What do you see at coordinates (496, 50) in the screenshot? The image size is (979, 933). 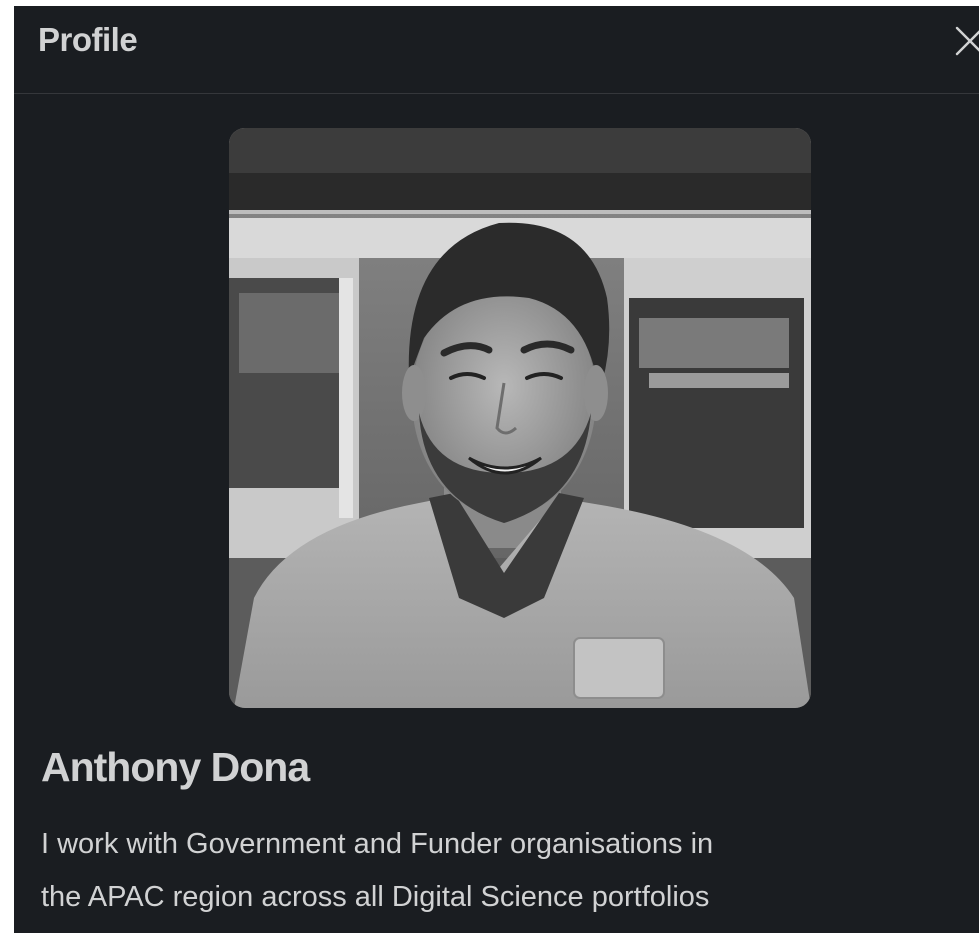 I see `panel-header: Profile` at bounding box center [496, 50].